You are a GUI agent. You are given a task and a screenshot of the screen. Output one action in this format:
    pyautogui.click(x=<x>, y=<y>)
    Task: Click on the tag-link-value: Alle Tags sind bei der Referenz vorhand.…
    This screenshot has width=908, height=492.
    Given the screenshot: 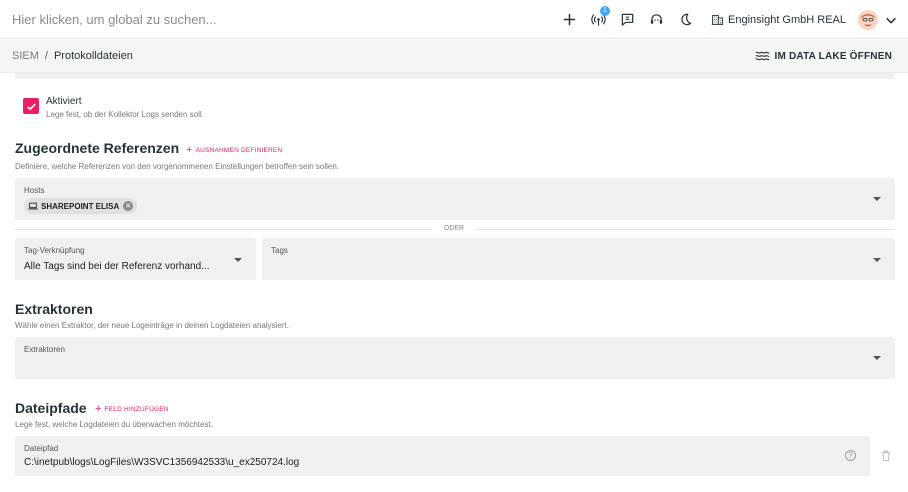 What is the action you would take?
    pyautogui.click(x=117, y=266)
    